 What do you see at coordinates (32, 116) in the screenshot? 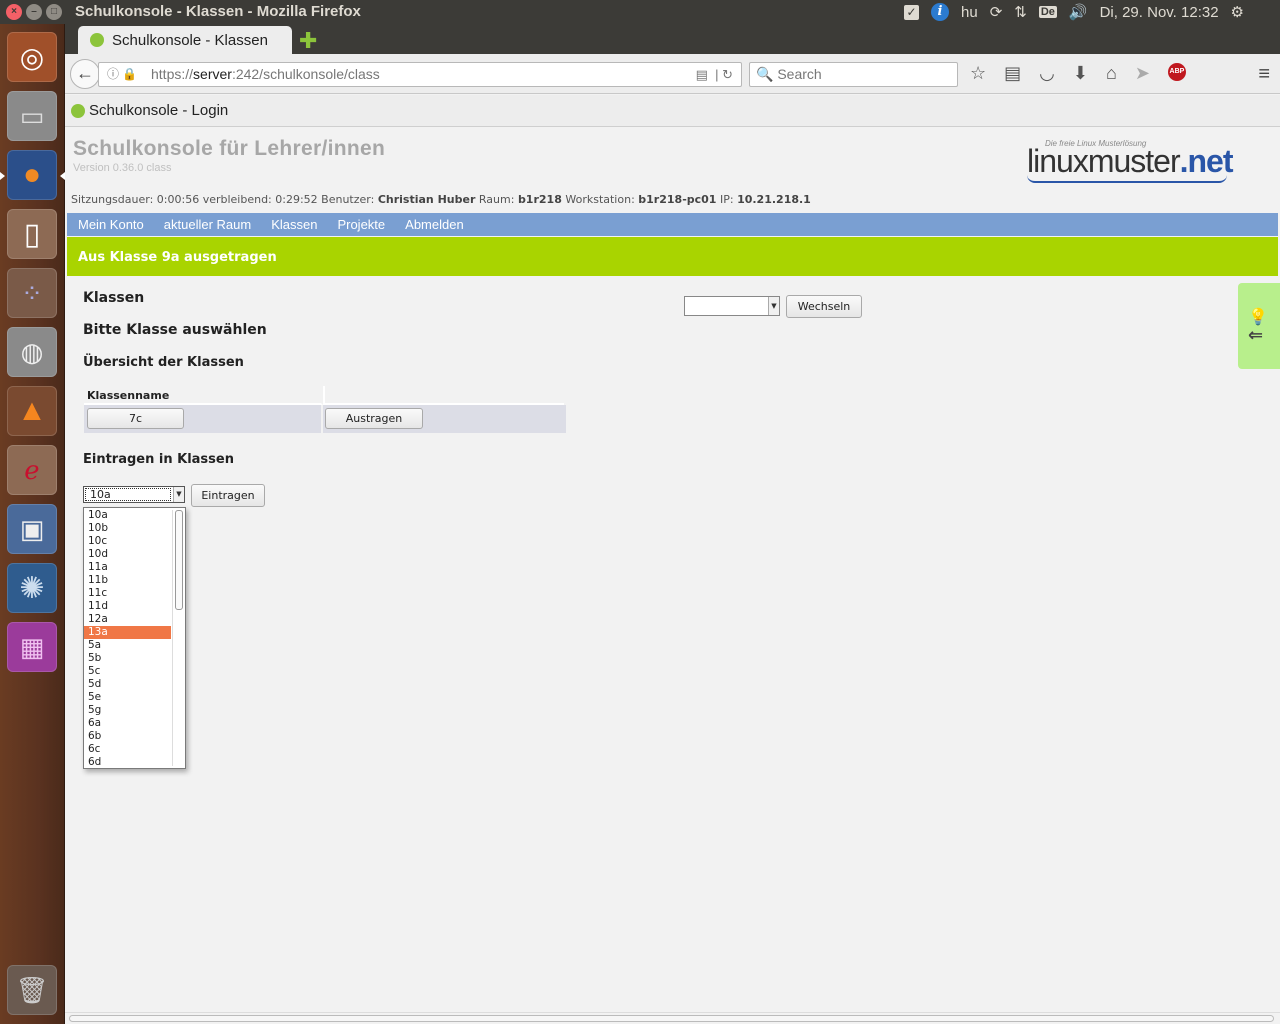
I see `files-icon: ▭` at bounding box center [32, 116].